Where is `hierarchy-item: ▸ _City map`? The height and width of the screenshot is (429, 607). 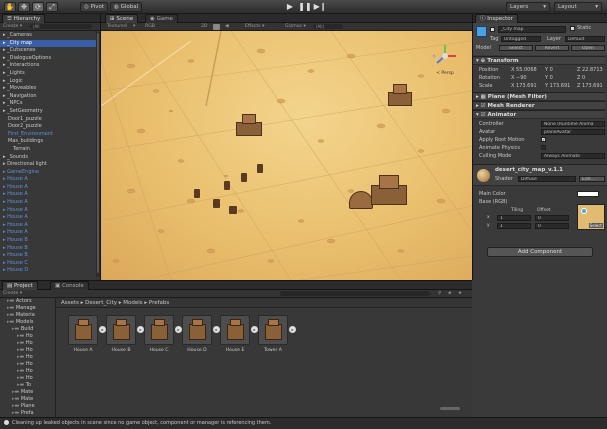 hierarchy-item: ▸ _City map is located at coordinates (50, 43).